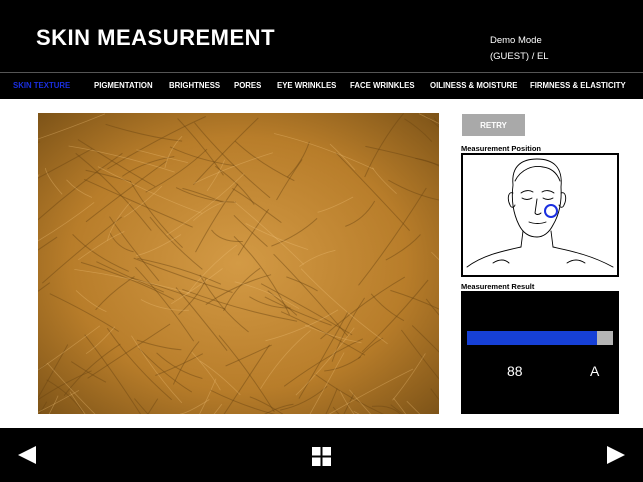 The height and width of the screenshot is (482, 643). I want to click on measurement-position-label: Measurement Position, so click(501, 148).